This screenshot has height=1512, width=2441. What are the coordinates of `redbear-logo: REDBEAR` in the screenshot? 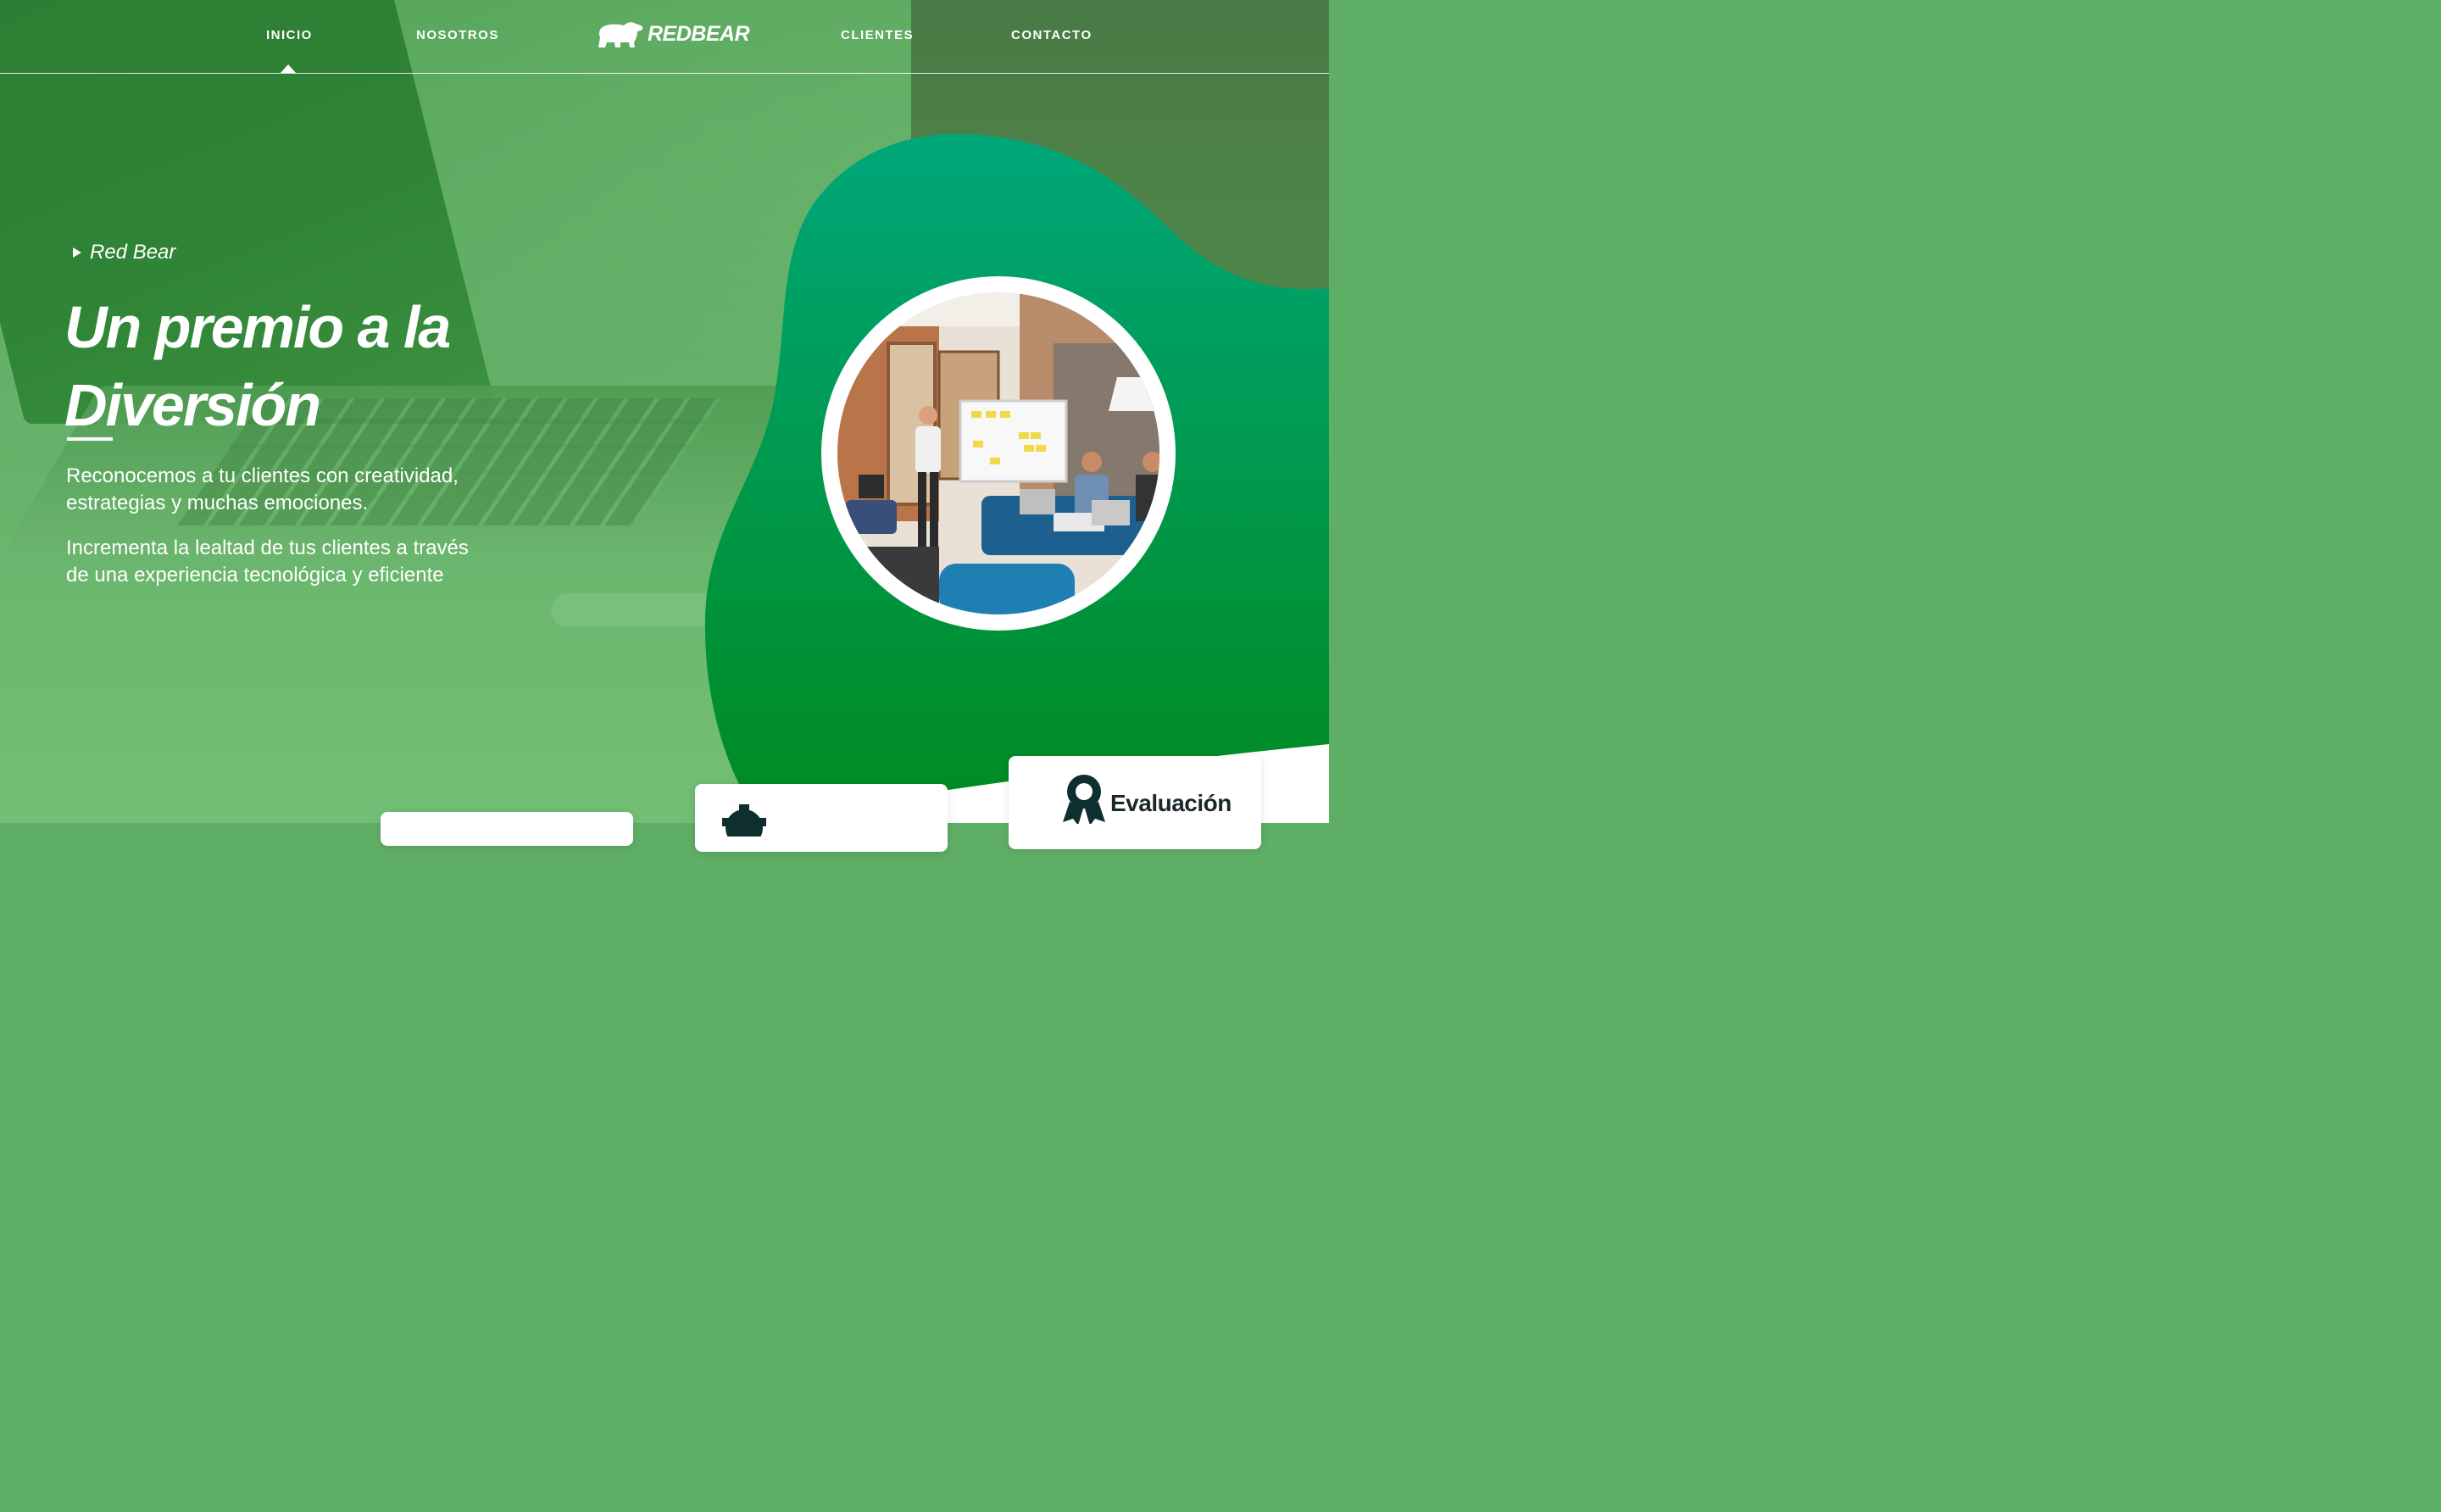 It's located at (672, 34).